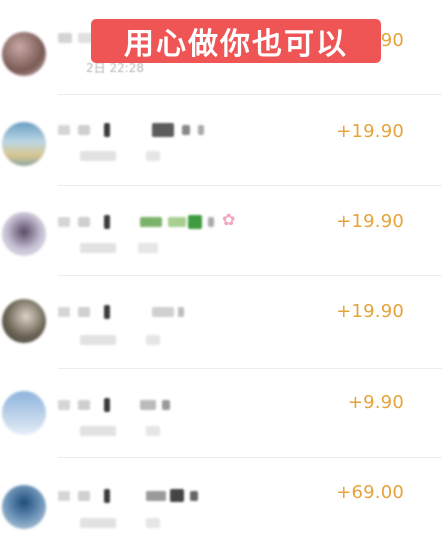 This screenshot has width=442, height=548. I want to click on transaction-amount: +9.90, so click(375, 402).